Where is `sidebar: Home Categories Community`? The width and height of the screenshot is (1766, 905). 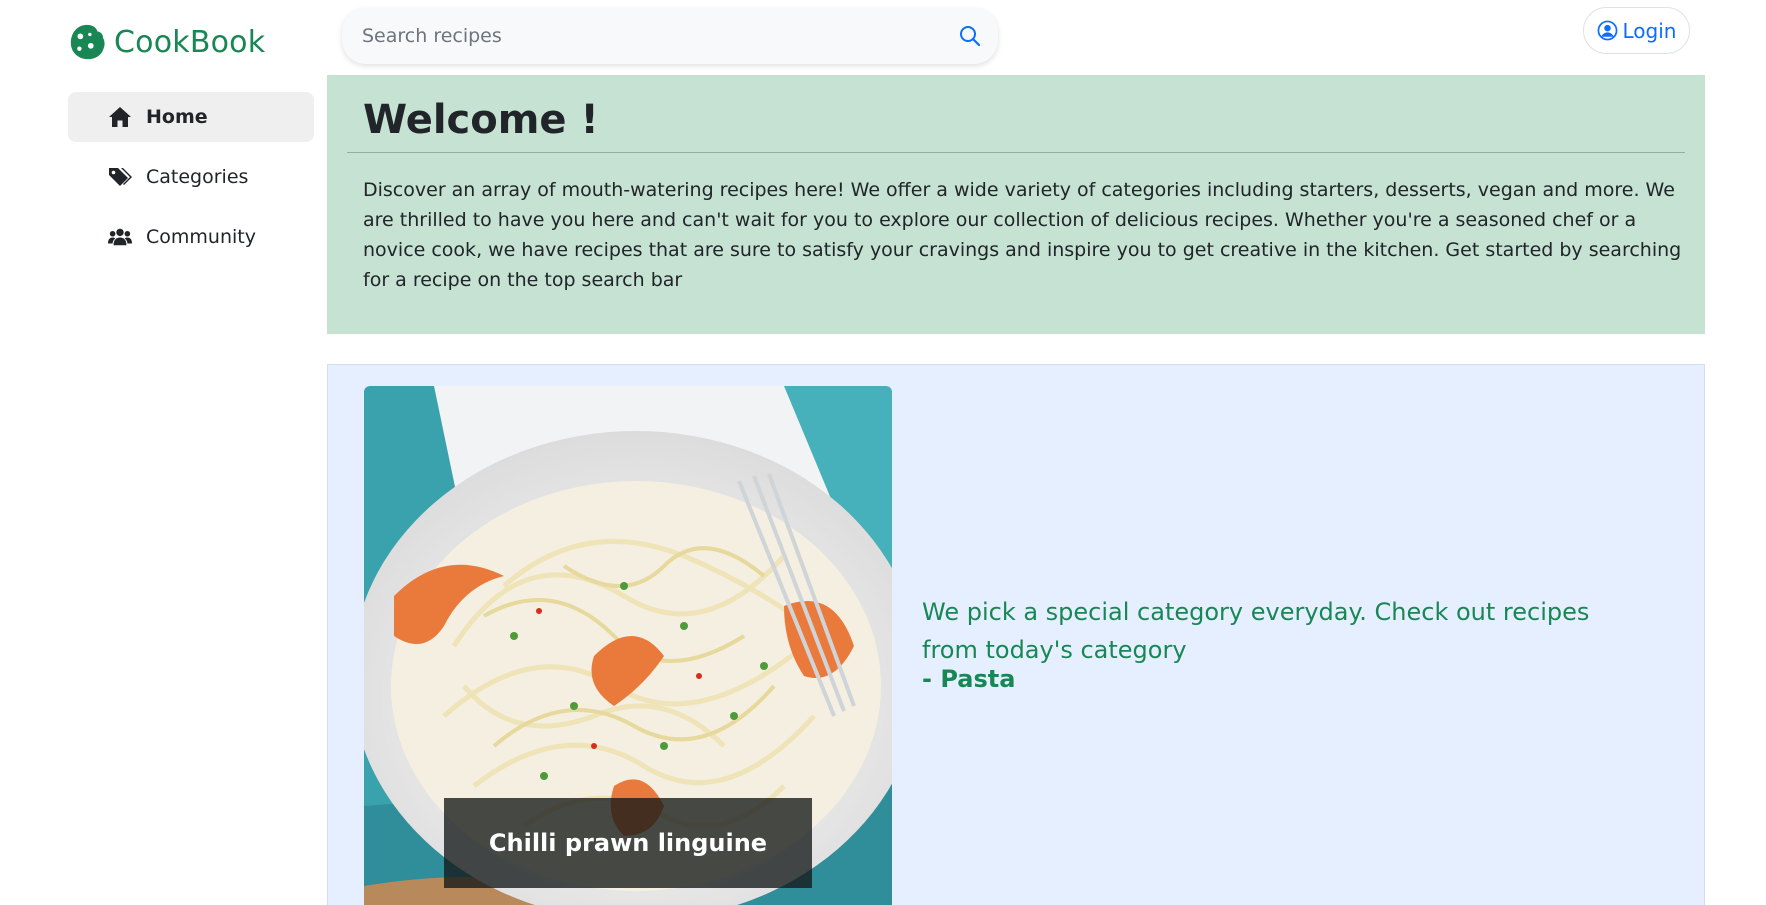
sidebar: Home Categories Community is located at coordinates (191, 182).